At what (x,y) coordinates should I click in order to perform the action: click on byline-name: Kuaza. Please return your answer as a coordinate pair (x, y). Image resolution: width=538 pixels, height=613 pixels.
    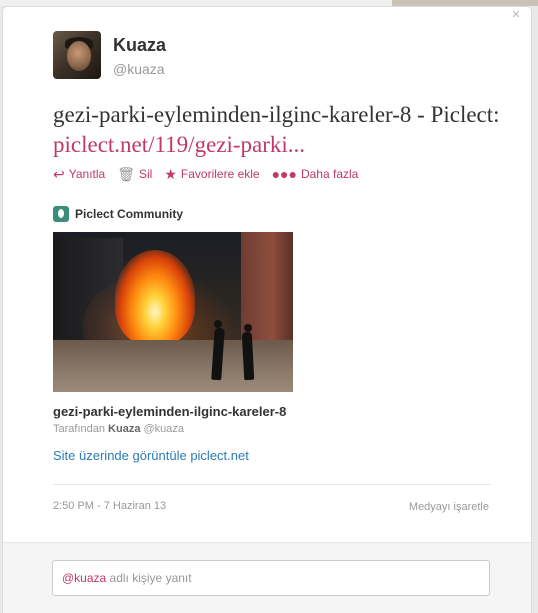
    Looking at the image, I should click on (124, 429).